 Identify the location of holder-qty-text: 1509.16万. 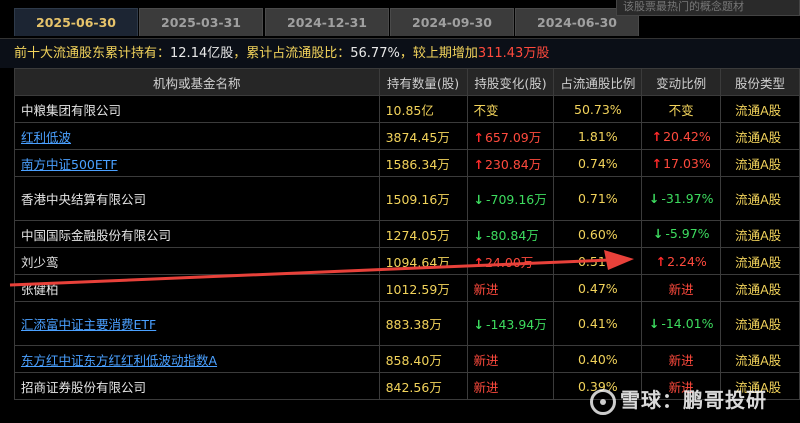
(417, 199).